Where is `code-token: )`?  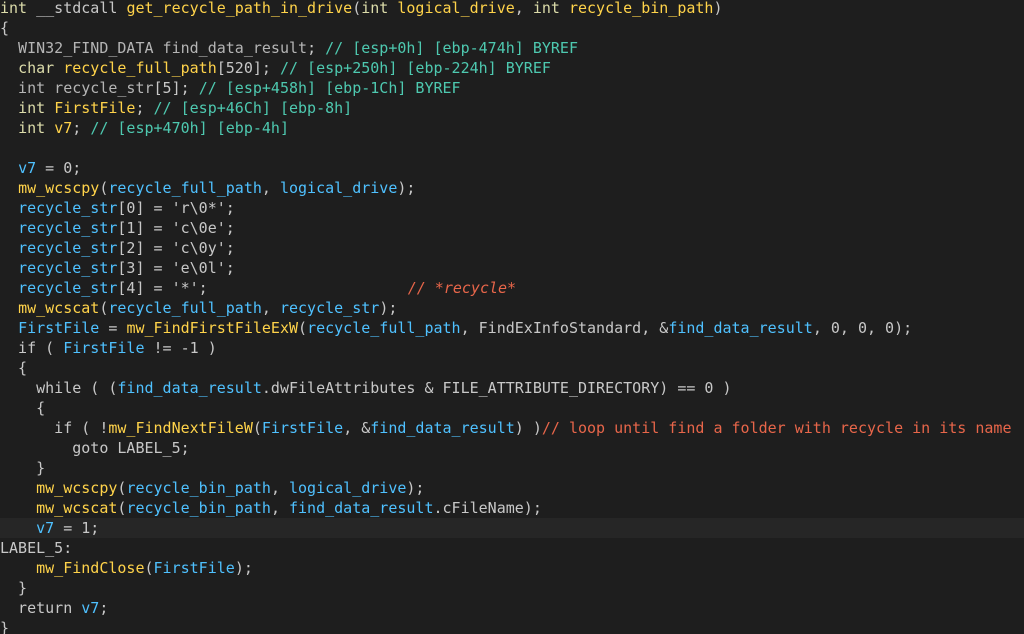 code-token: ) is located at coordinates (718, 8).